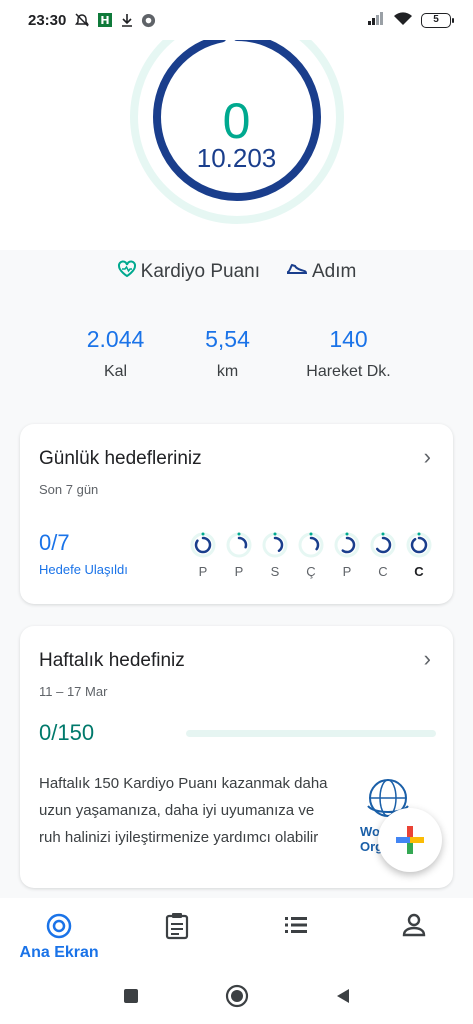 The image size is (473, 1024). I want to click on stat-label: km, so click(227, 371).